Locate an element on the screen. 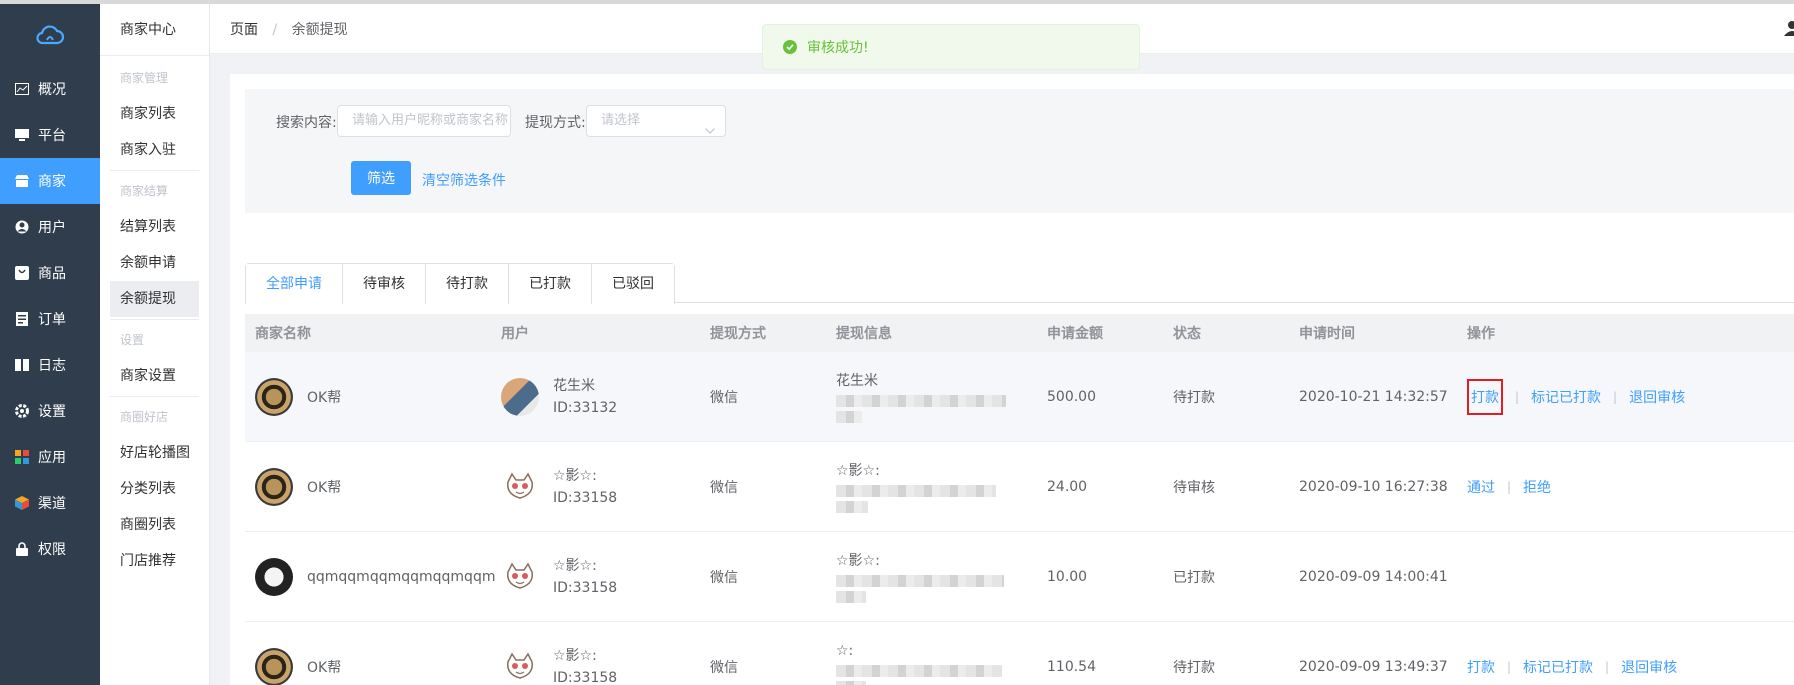  nav-item-apps: 应用 is located at coordinates (50, 457).